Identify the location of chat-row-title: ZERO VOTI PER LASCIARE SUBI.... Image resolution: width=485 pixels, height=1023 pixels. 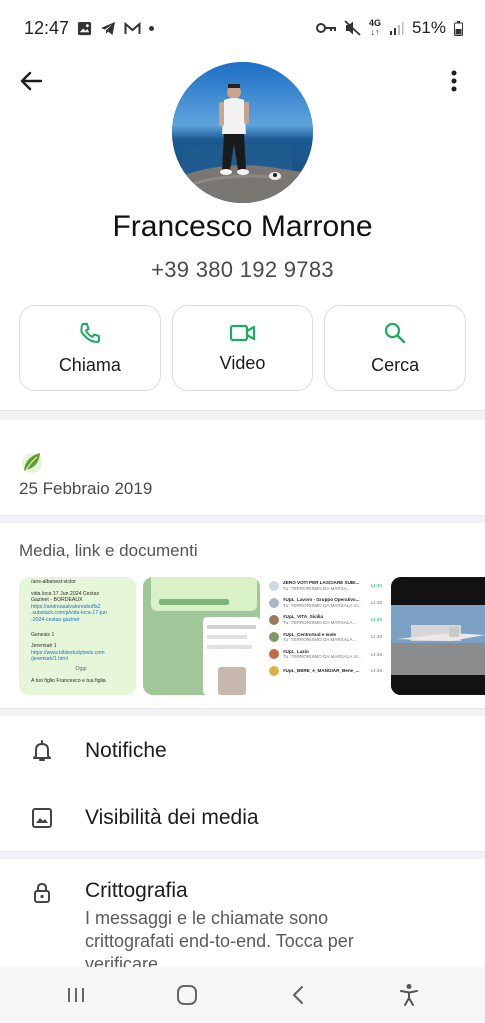
(321, 582).